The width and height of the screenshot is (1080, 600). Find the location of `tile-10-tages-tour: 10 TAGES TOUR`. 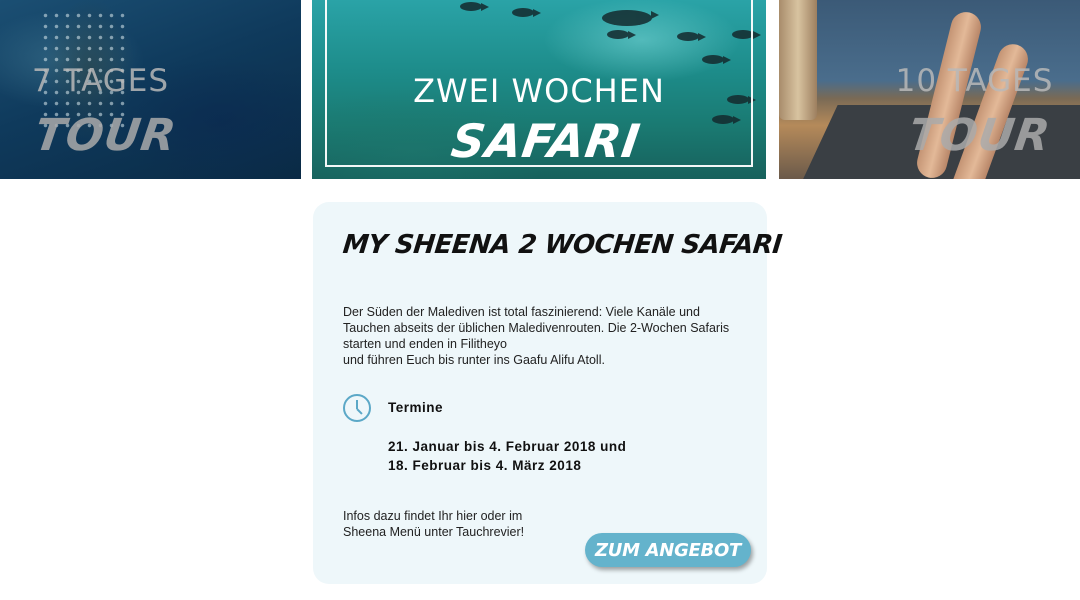

tile-10-tages-tour: 10 TAGES TOUR is located at coordinates (929, 89).